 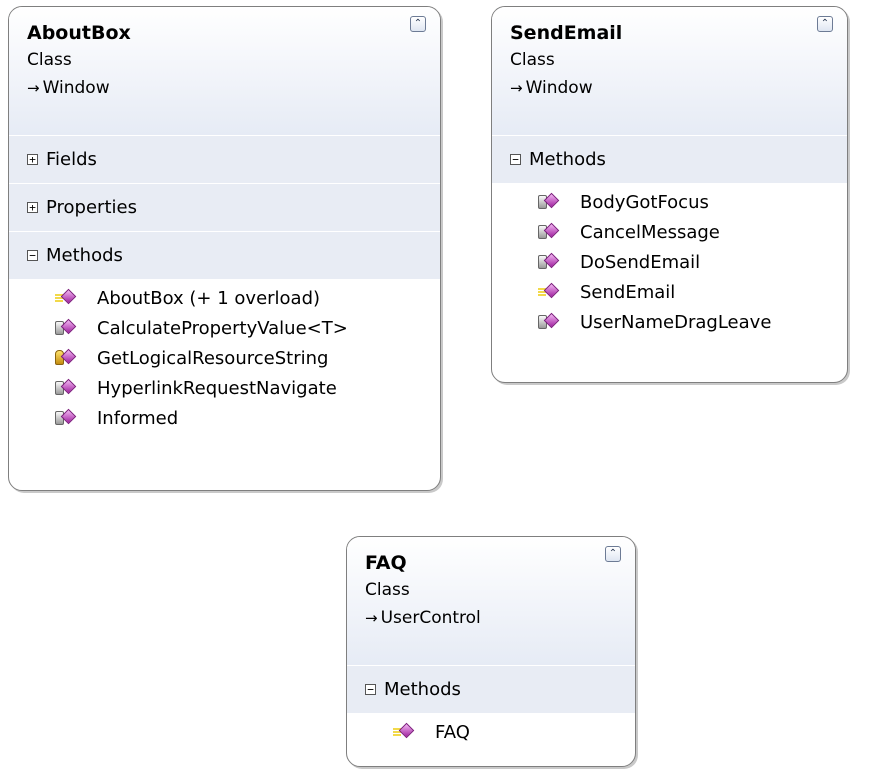 What do you see at coordinates (491, 618) in the screenshot?
I see `base-class: → UserControl` at bounding box center [491, 618].